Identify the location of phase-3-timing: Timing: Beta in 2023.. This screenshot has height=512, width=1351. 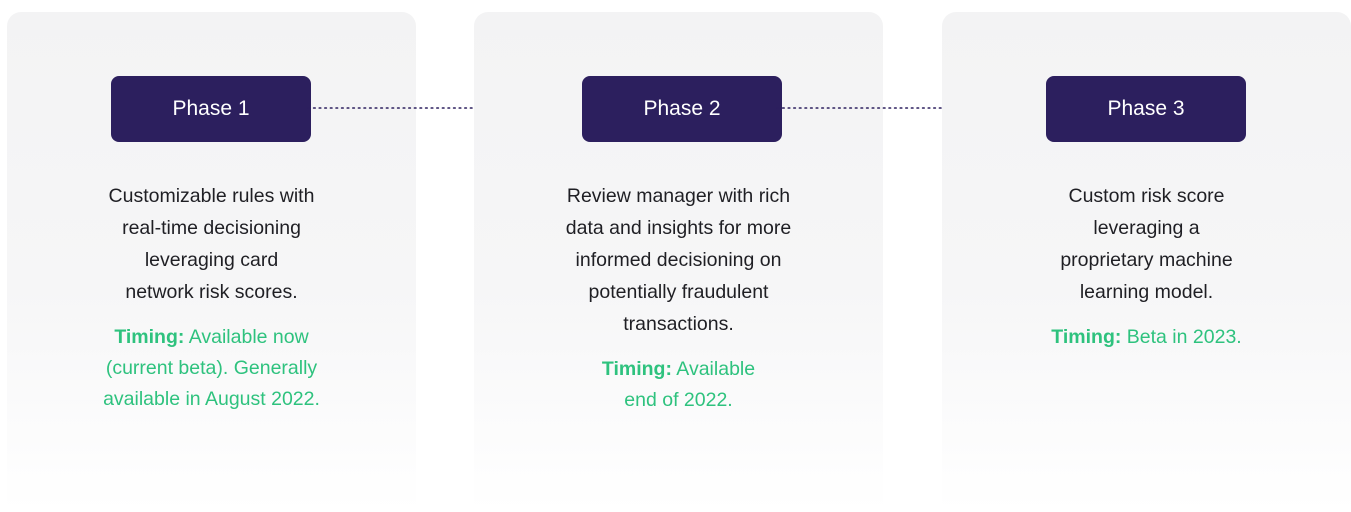
(1146, 337).